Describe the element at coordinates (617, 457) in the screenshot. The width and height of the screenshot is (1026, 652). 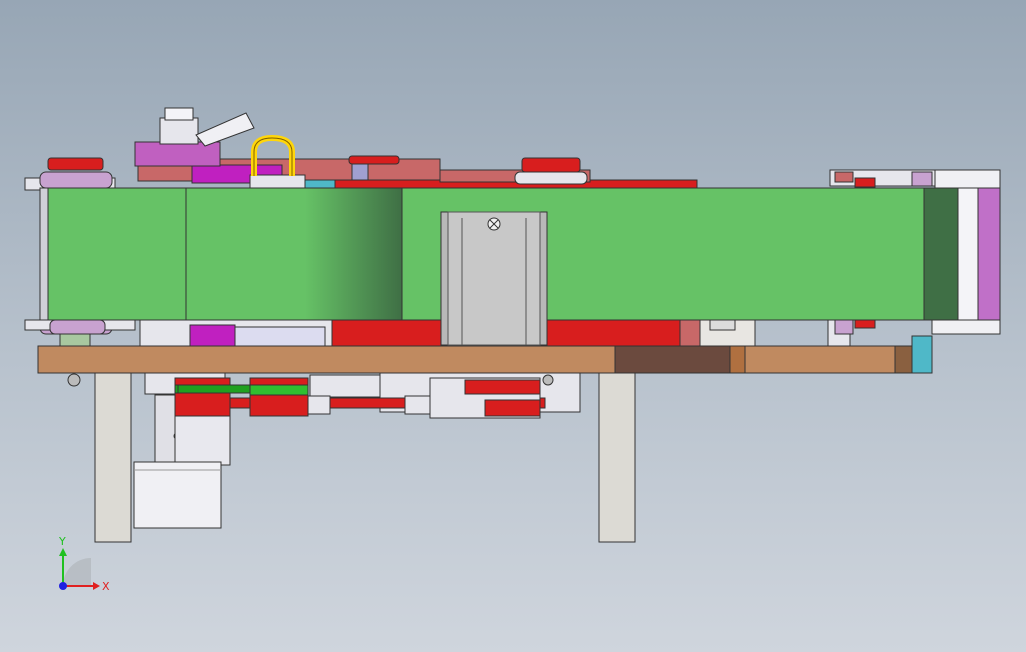
I see `right-leg` at that location.